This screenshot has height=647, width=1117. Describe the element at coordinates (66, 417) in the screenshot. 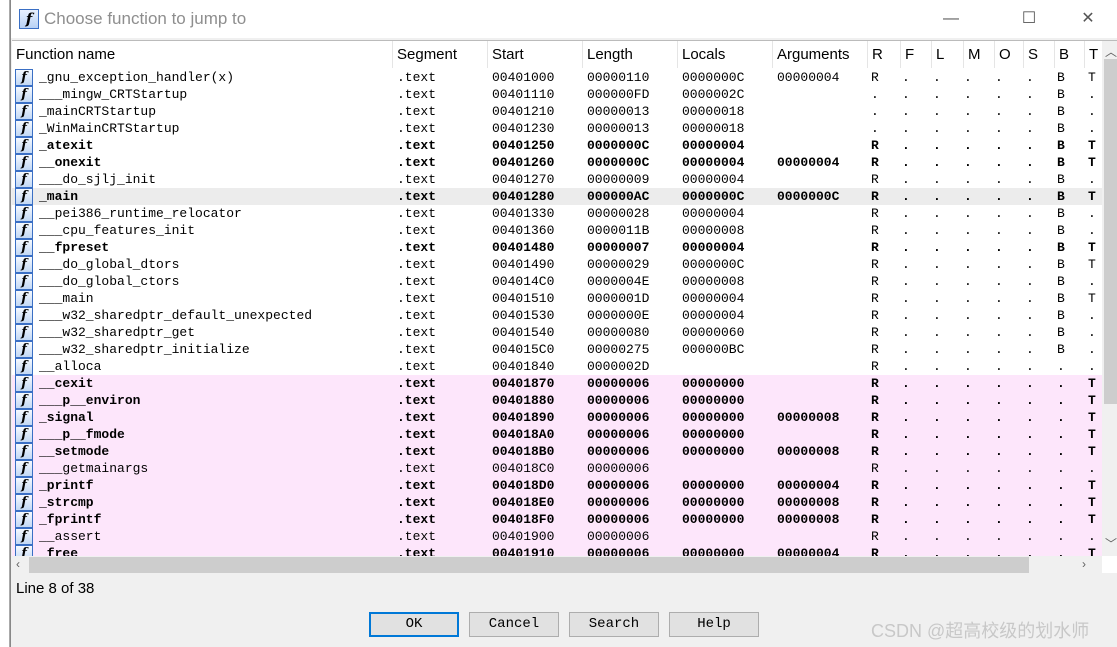

I see `cell-name: _signal` at that location.